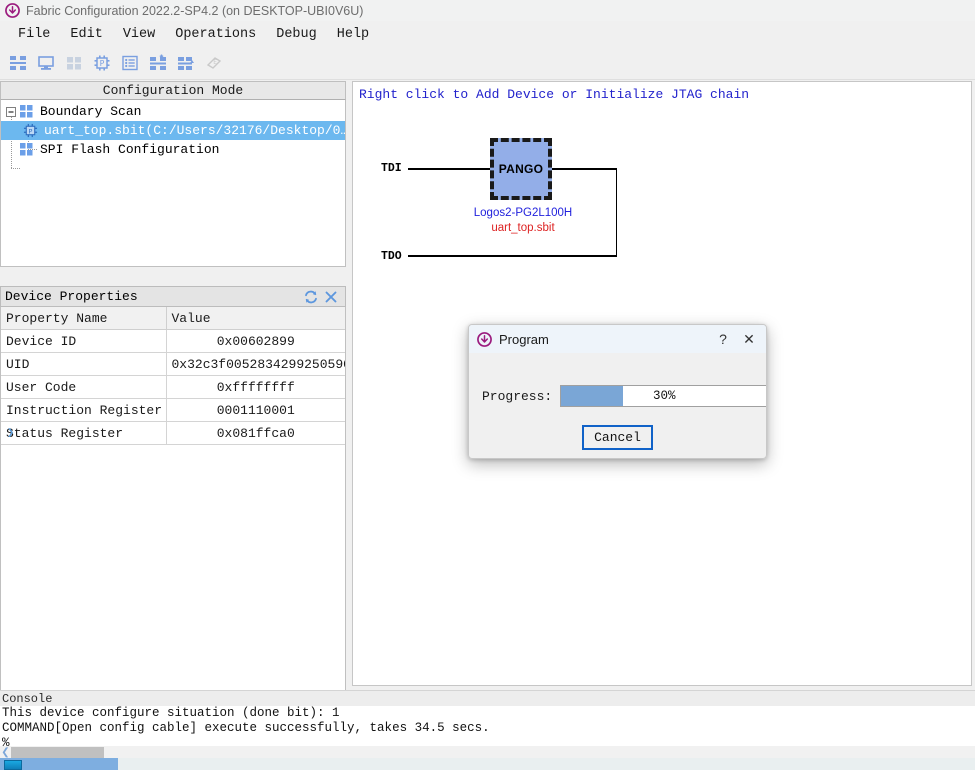 The width and height of the screenshot is (975, 770). I want to click on wire-vertical, so click(616, 212).